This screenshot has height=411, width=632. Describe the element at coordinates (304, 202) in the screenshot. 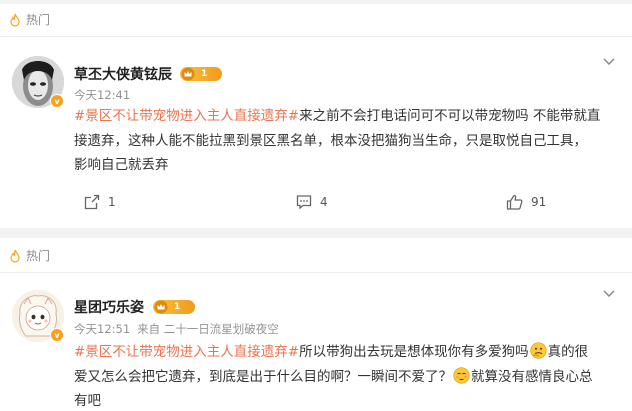

I see `comment-icon` at that location.